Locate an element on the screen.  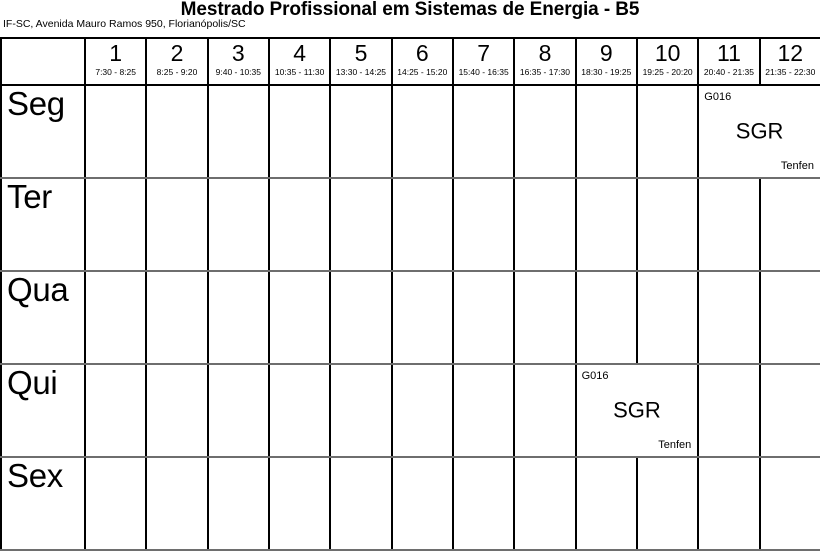
slot-time: 8:25 - 9:20 is located at coordinates (177, 72).